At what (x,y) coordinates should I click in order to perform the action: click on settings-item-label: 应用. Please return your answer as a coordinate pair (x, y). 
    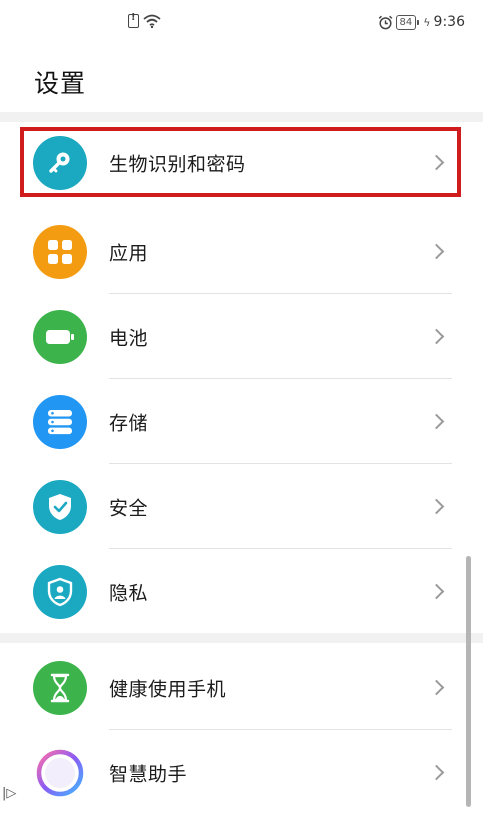
    Looking at the image, I should click on (129, 253).